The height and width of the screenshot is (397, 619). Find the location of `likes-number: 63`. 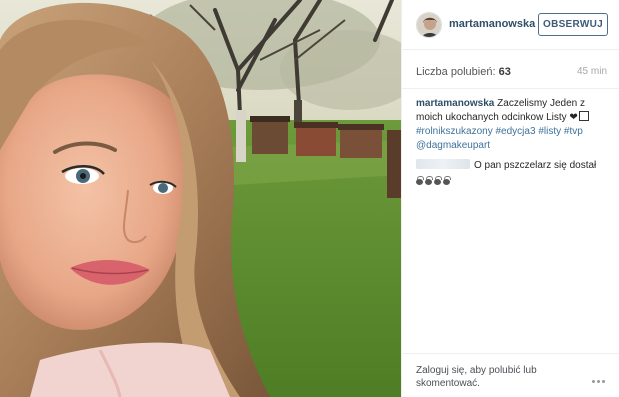

likes-number: 63 is located at coordinates (504, 72).